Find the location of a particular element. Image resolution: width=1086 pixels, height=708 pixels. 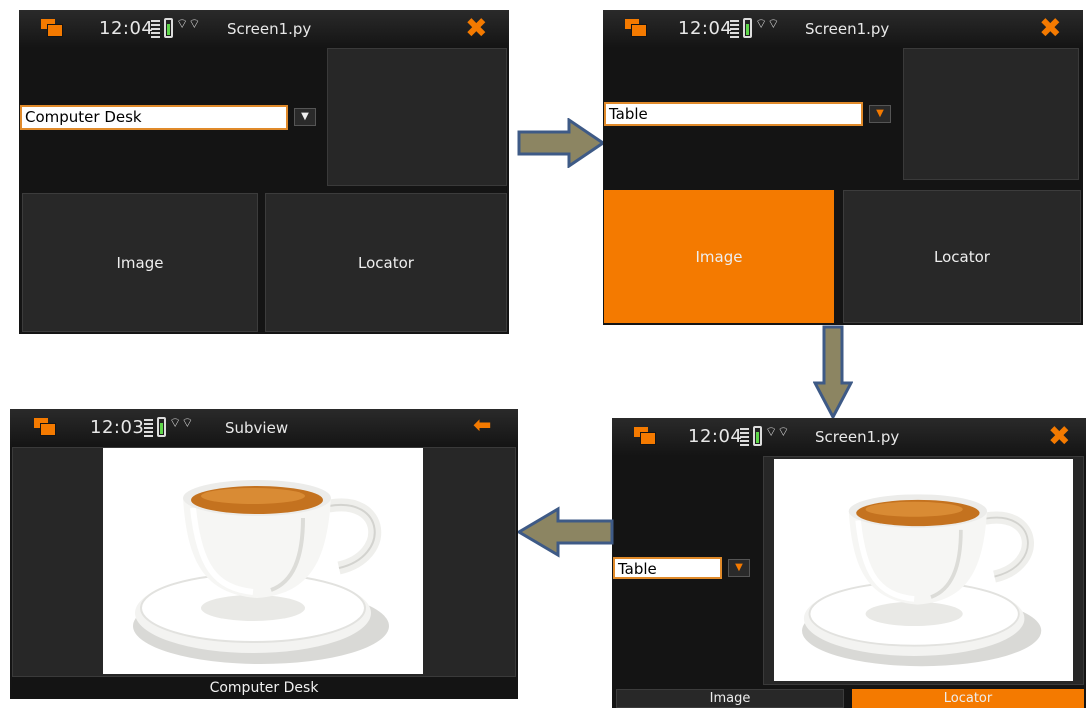

location-combo: Computer Desk is located at coordinates (154, 117).